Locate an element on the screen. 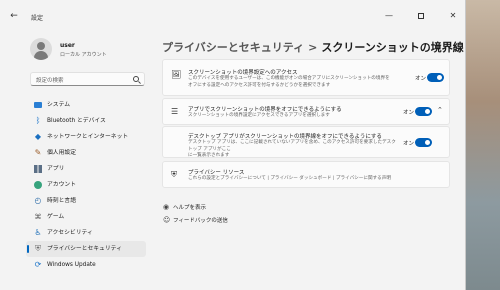  sidebar-item-label: アカウント is located at coordinates (61, 185).